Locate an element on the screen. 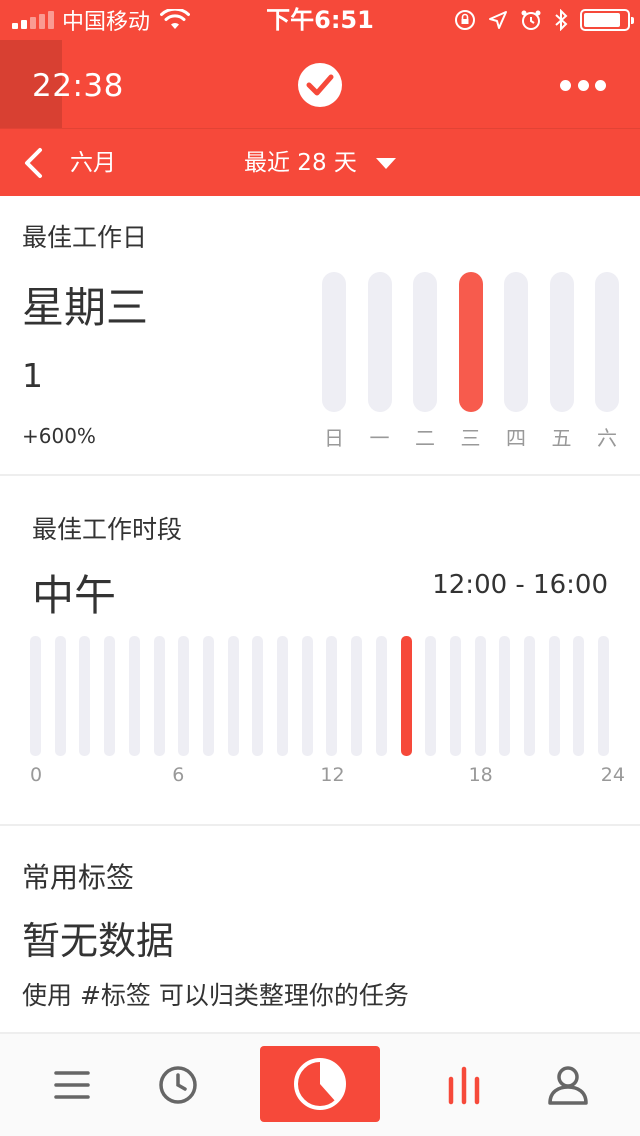 This screenshot has height=1136, width=640. hourly-chart: 0 6 12 18 24 is located at coordinates (327, 716).